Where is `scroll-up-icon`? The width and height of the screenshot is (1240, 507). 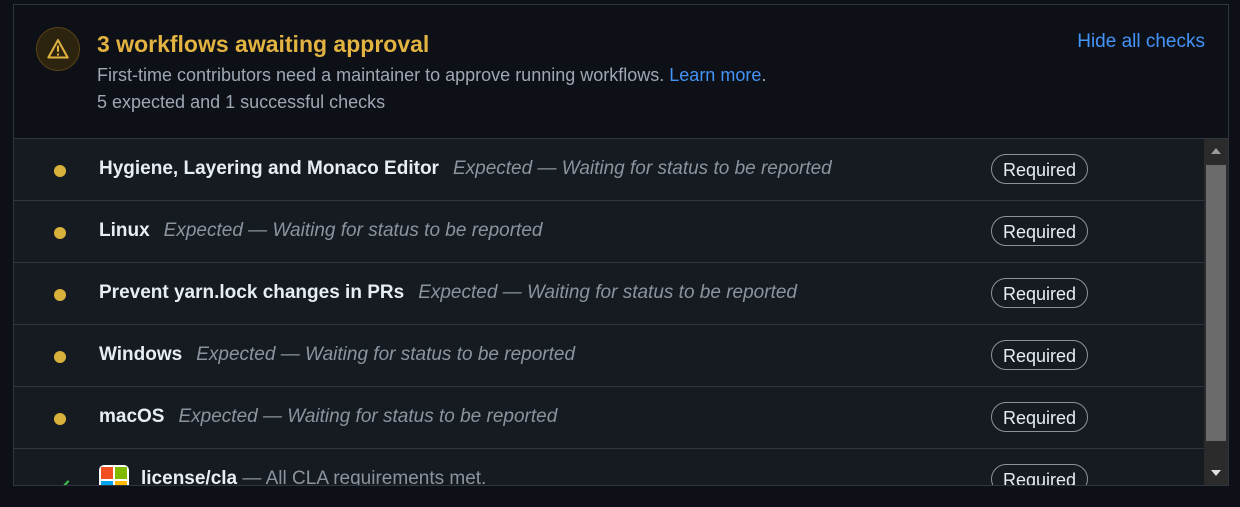 scroll-up-icon is located at coordinates (1216, 151).